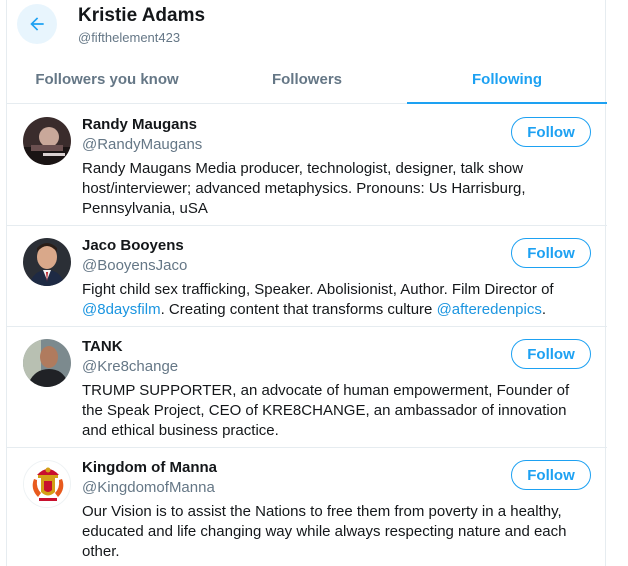 This screenshot has width=628, height=566. Describe the element at coordinates (130, 366) in the screenshot. I see `user-handle: @Kre8change` at that location.